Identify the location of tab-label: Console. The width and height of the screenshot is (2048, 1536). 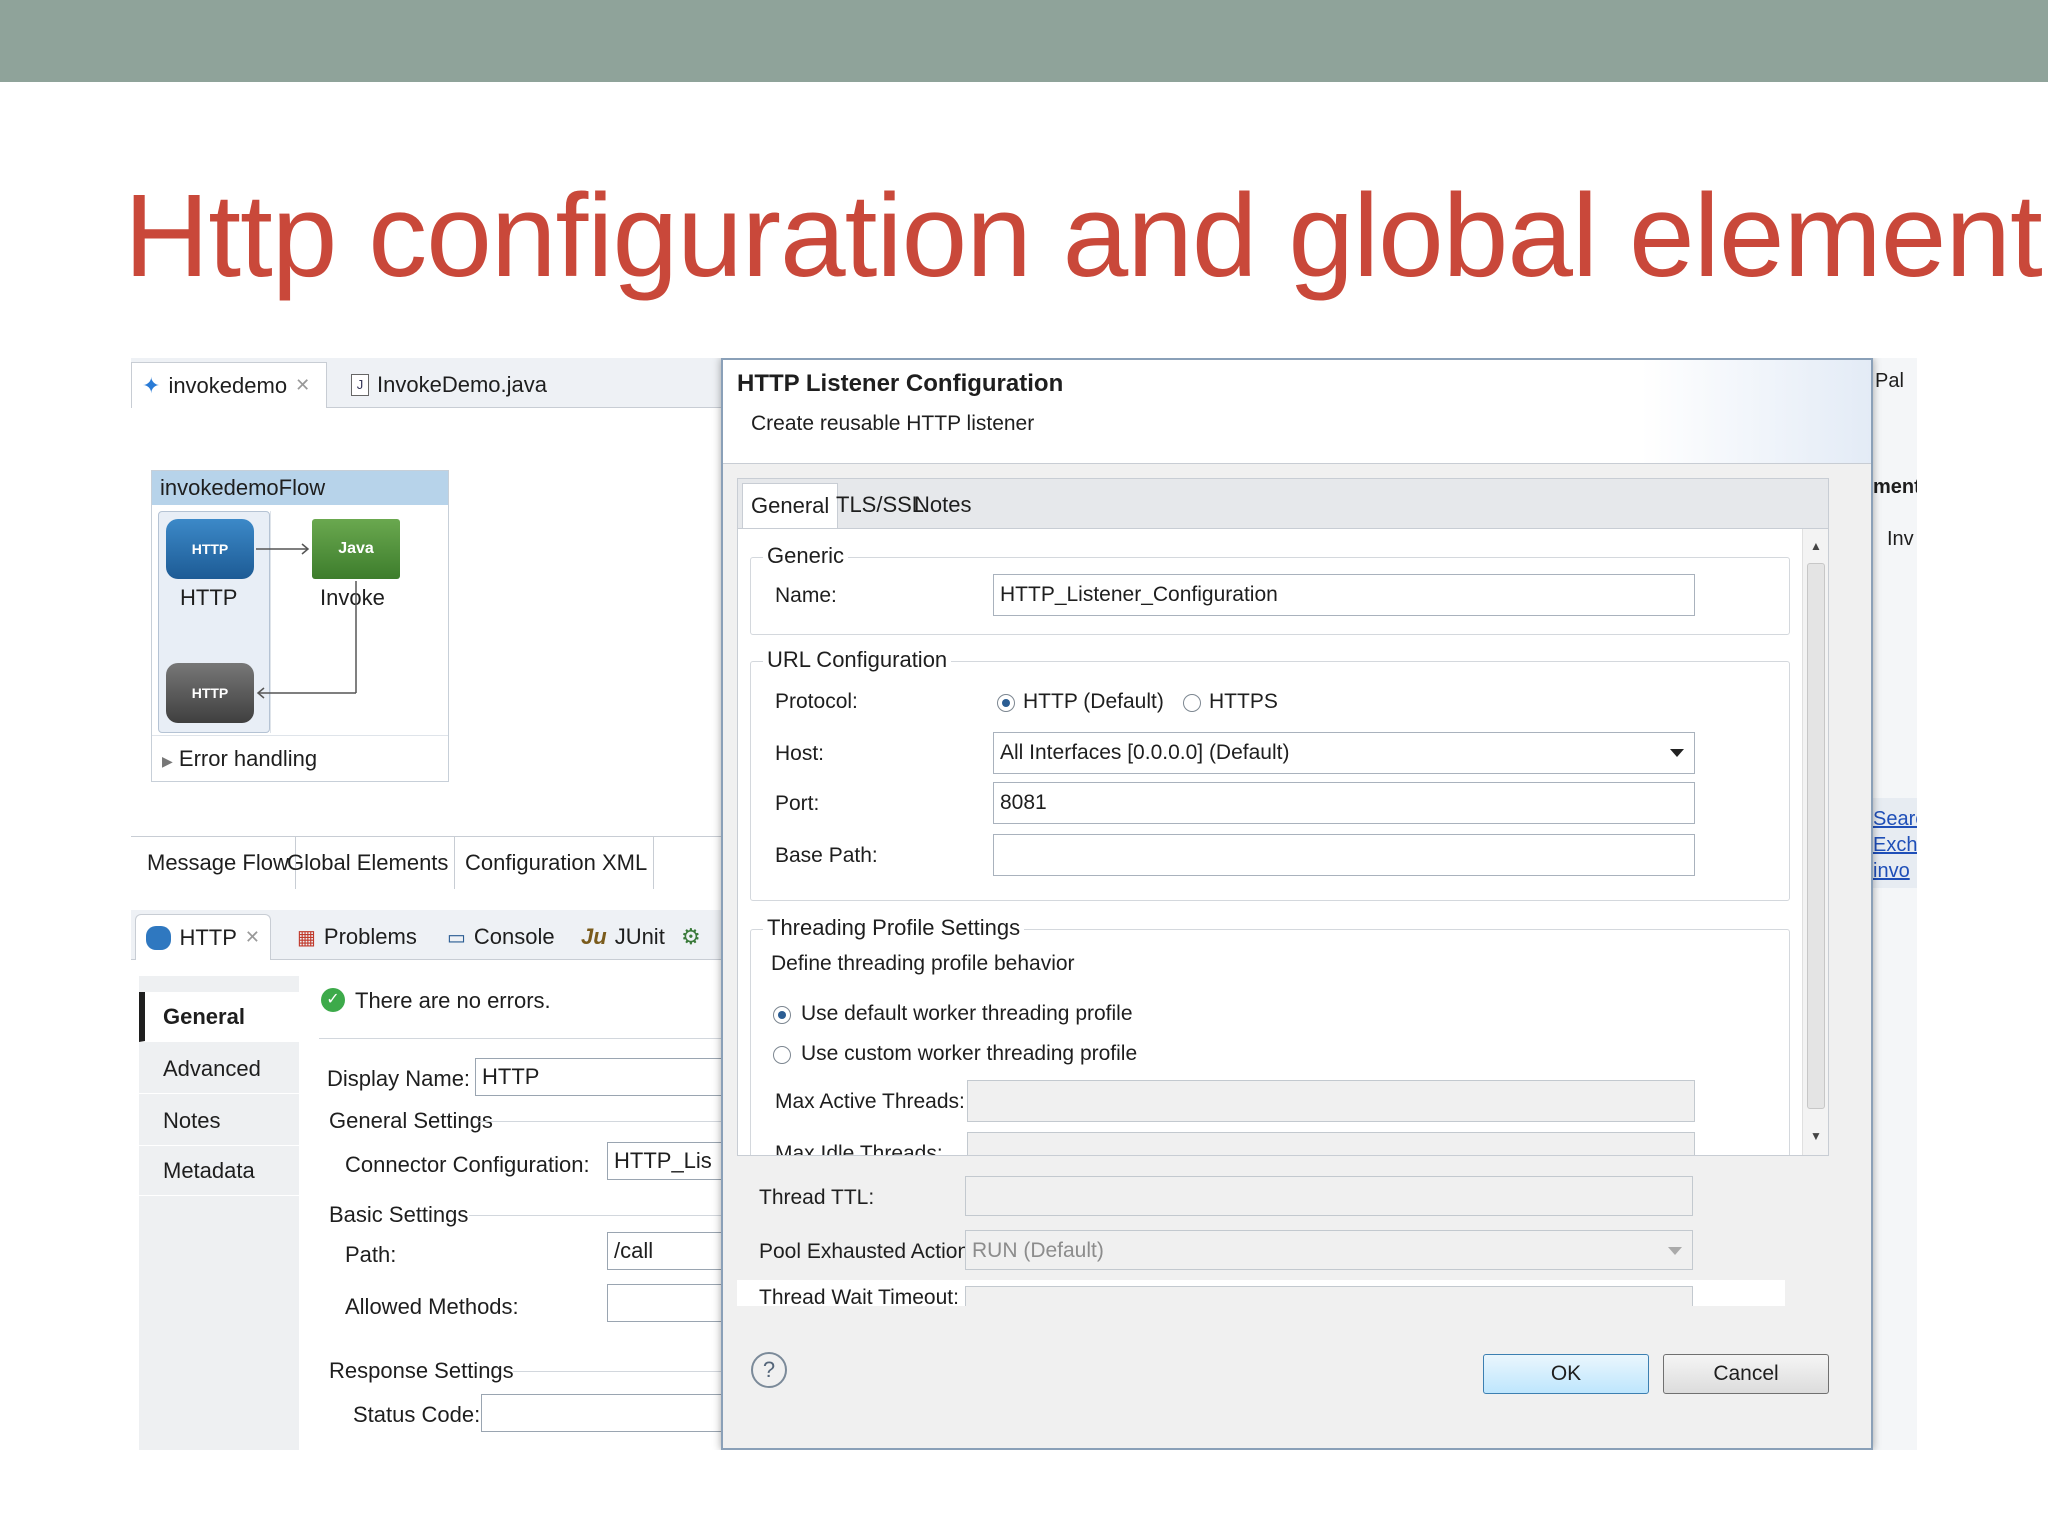
(514, 936).